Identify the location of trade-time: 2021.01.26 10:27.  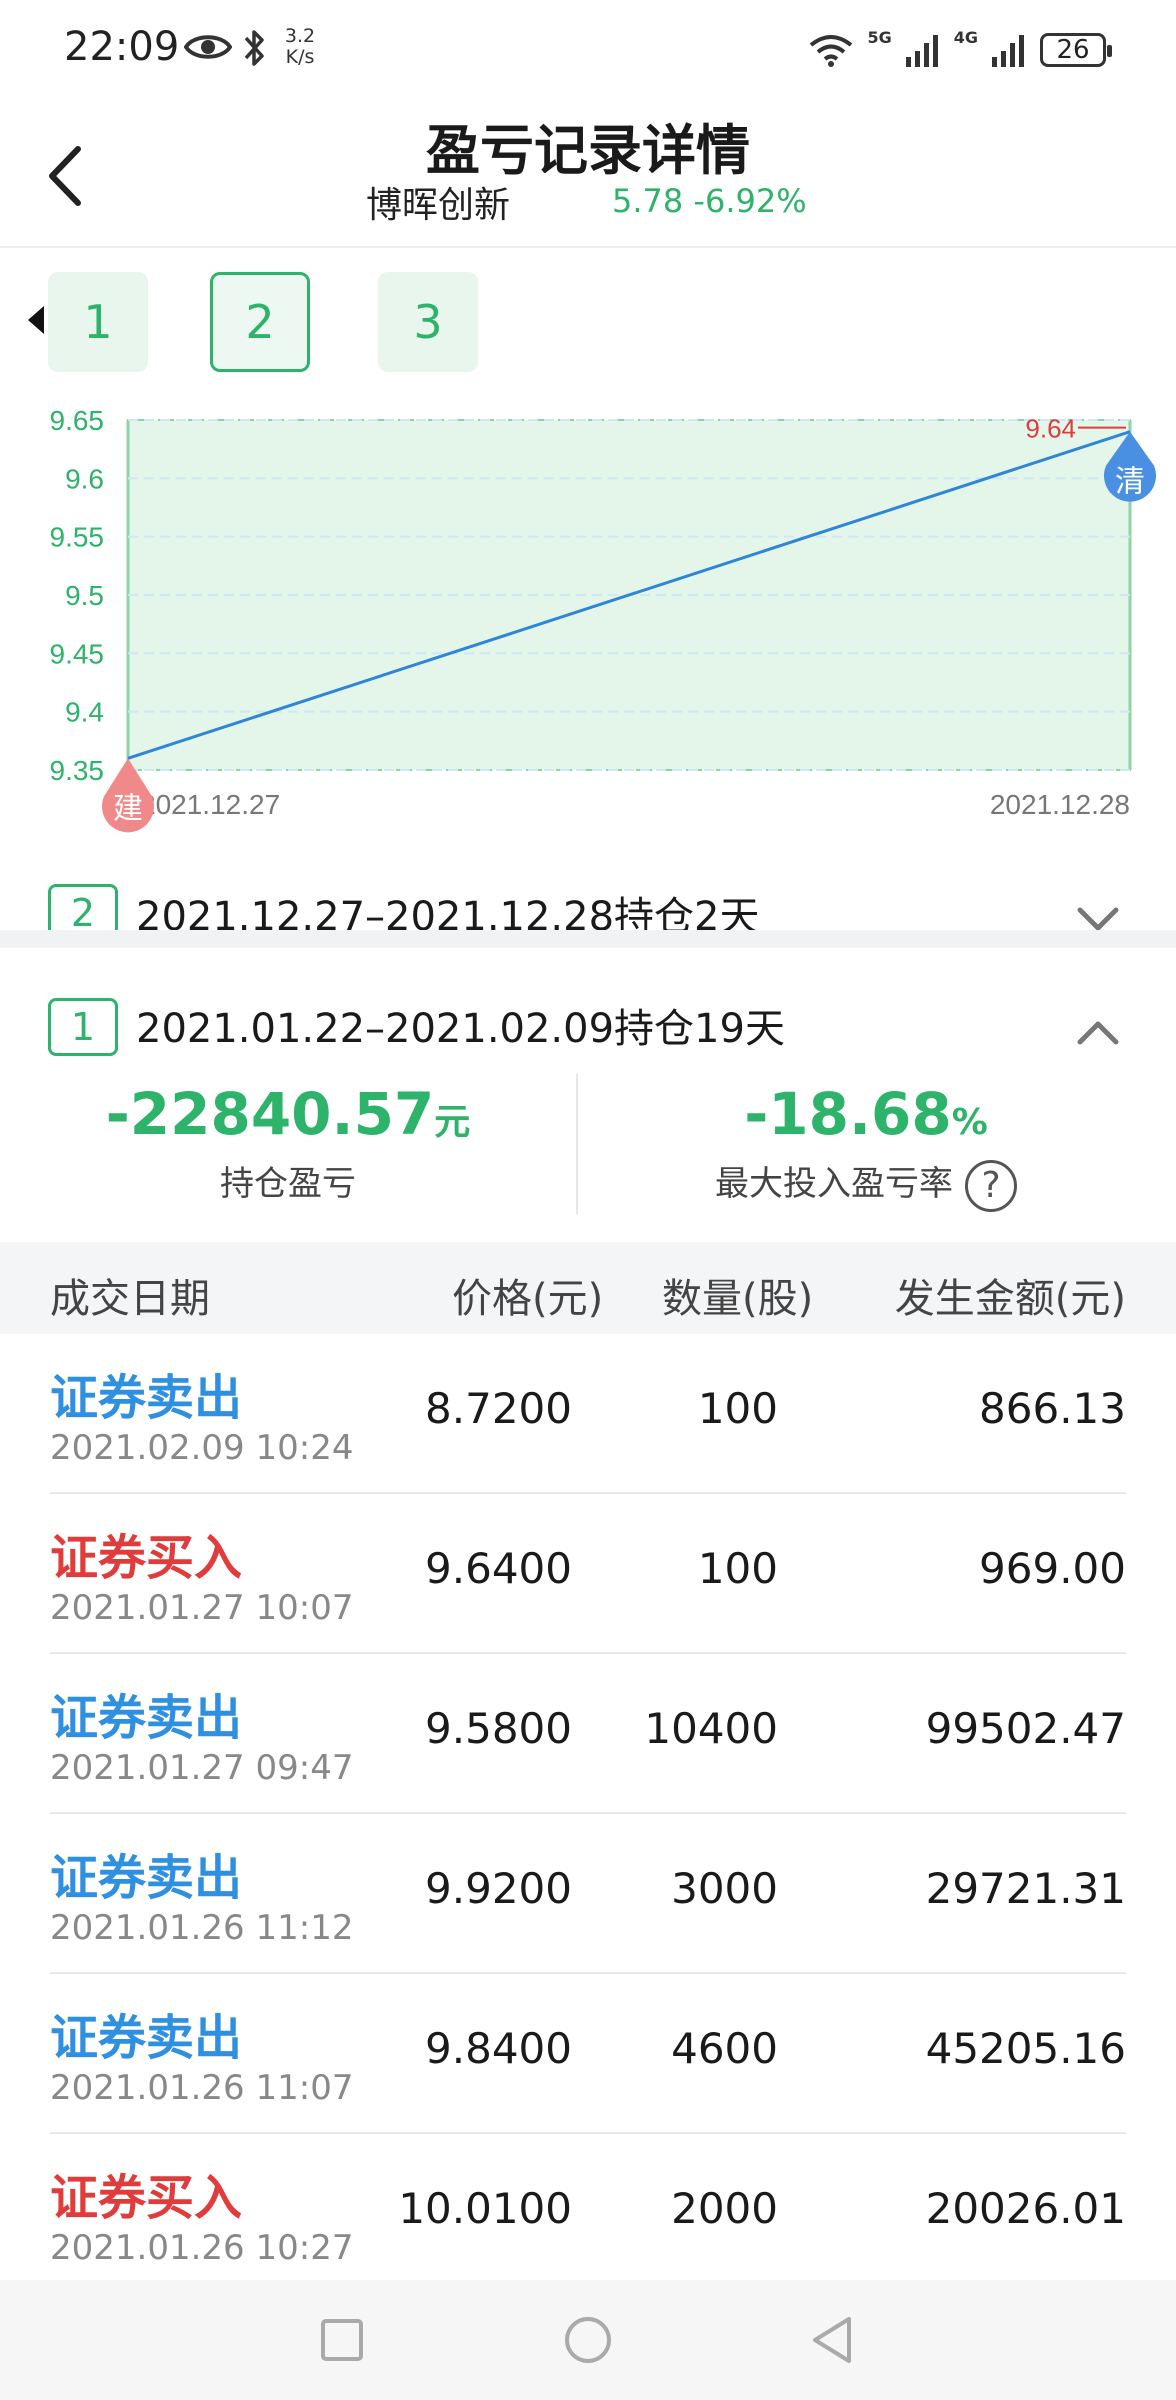
(202, 2248).